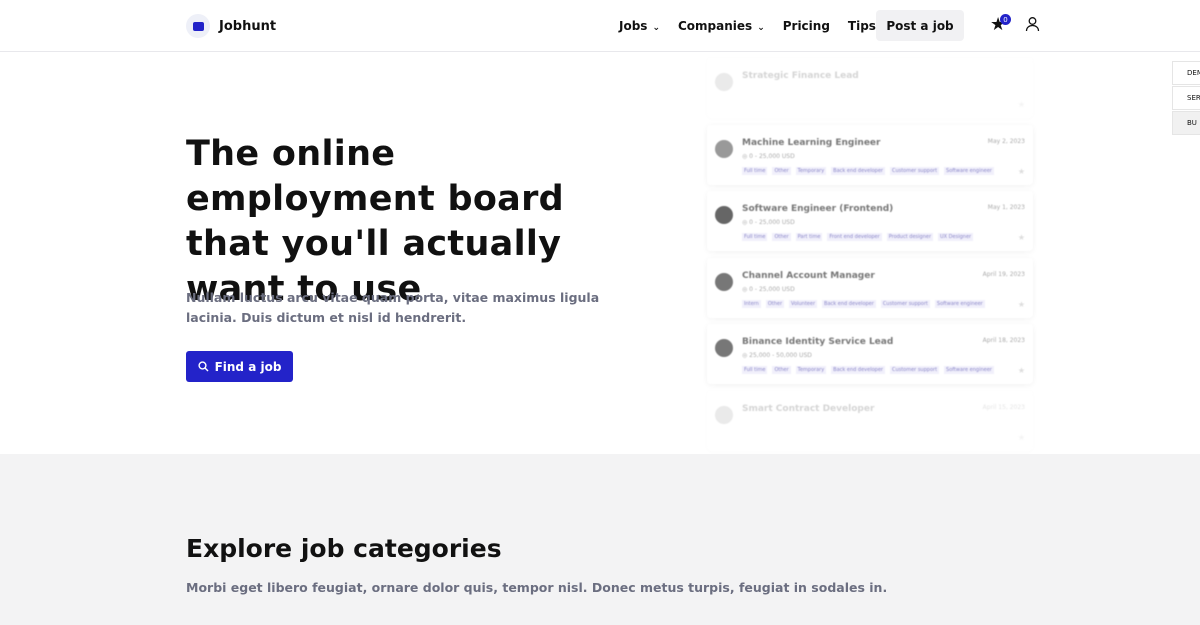  Describe the element at coordinates (808, 408) in the screenshot. I see `job-title: Smart Contract Developer` at that location.